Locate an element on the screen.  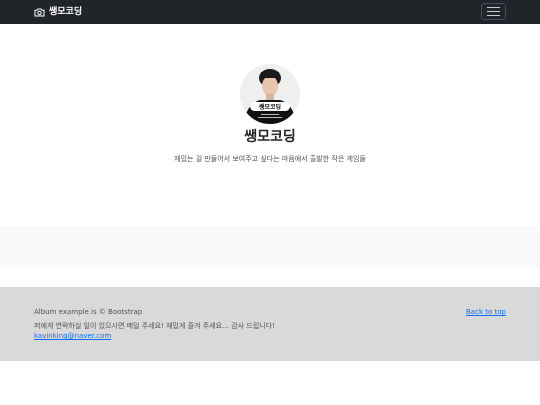
profile-photo: 쌩모코딩 is located at coordinates (270, 94).